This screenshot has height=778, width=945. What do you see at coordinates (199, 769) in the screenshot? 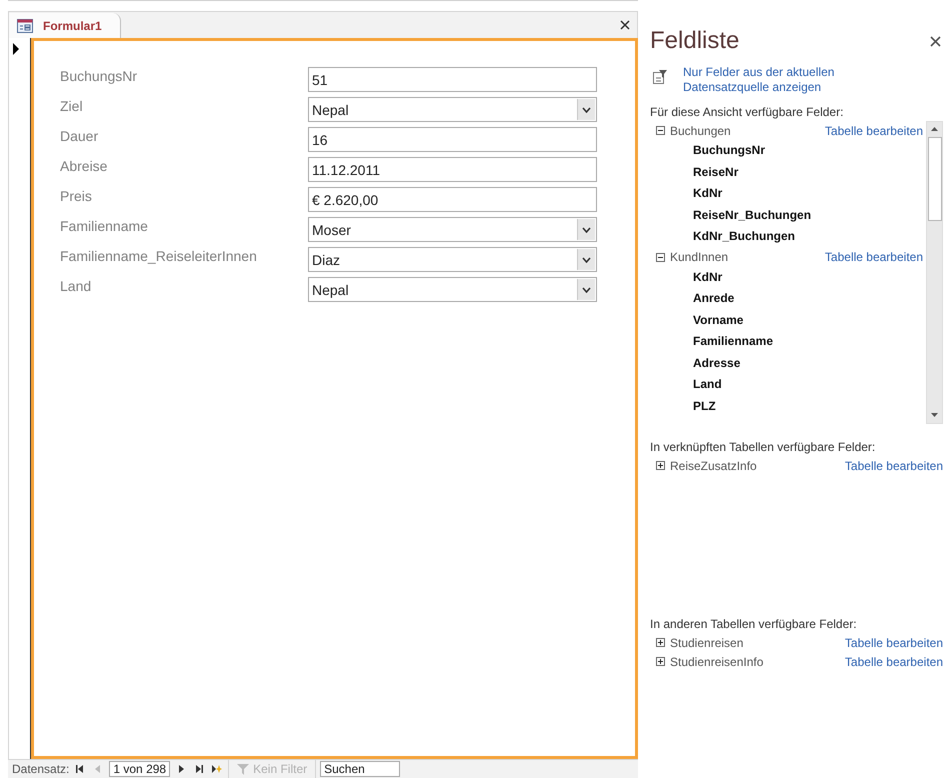
I see `last-record-icon` at bounding box center [199, 769].